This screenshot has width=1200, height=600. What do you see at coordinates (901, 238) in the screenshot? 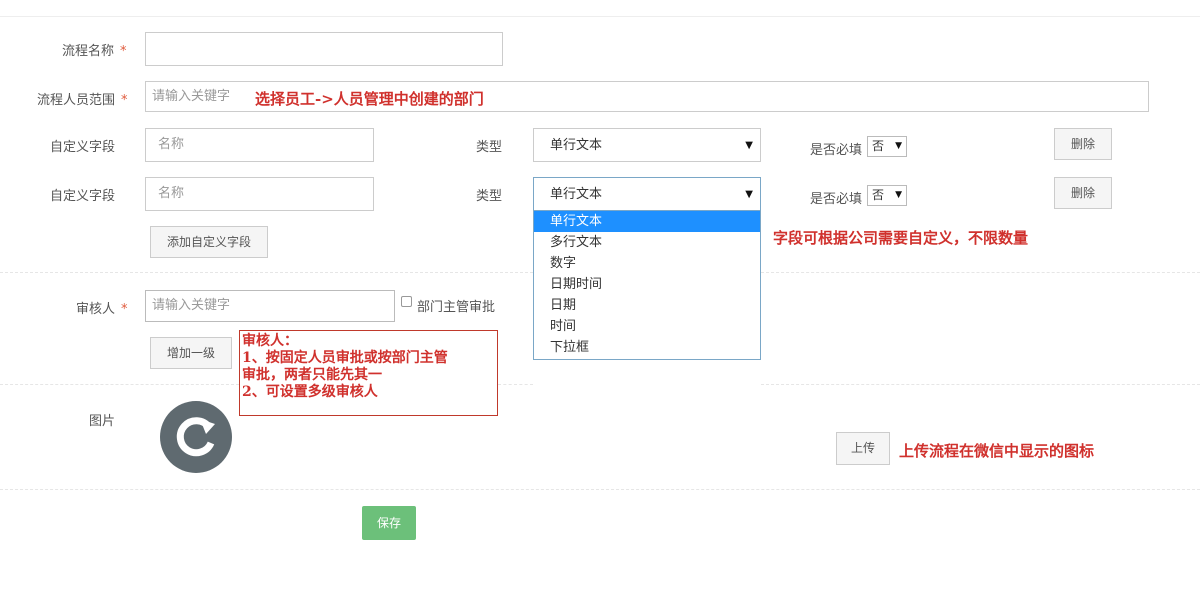
I see `field-annotation: 字段可根据公司需要自定义，不限数量` at bounding box center [901, 238].